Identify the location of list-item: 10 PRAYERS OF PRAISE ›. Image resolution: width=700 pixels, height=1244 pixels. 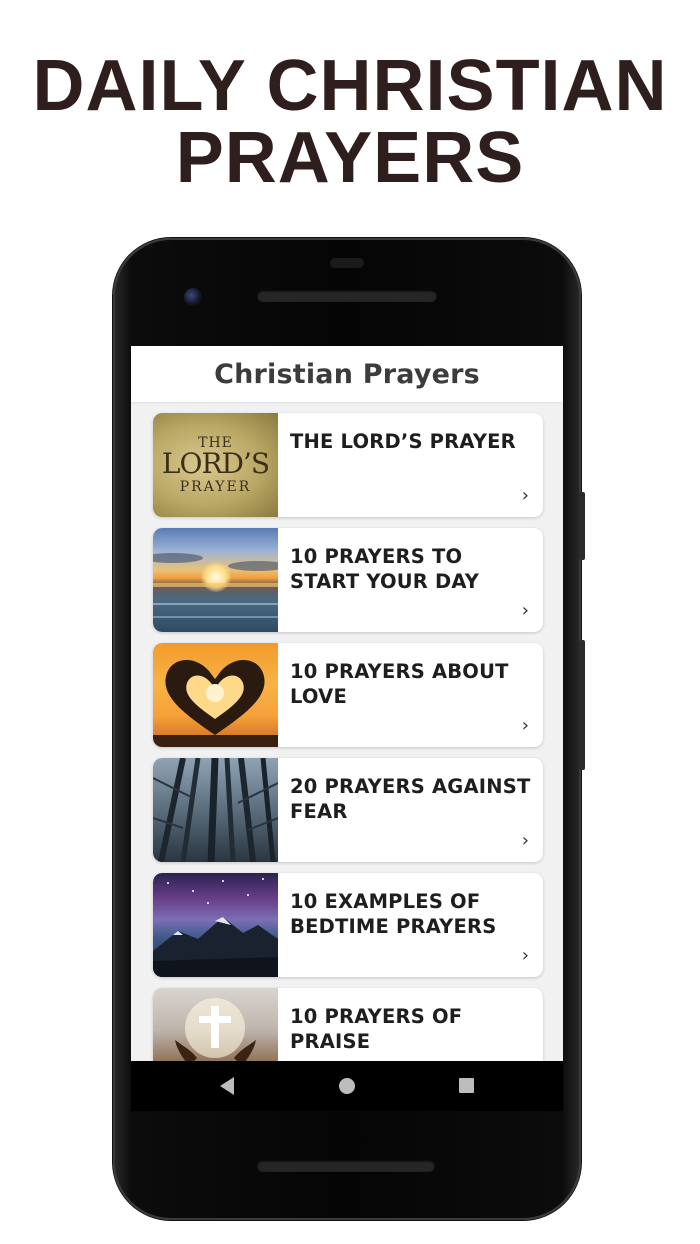
(348, 1024).